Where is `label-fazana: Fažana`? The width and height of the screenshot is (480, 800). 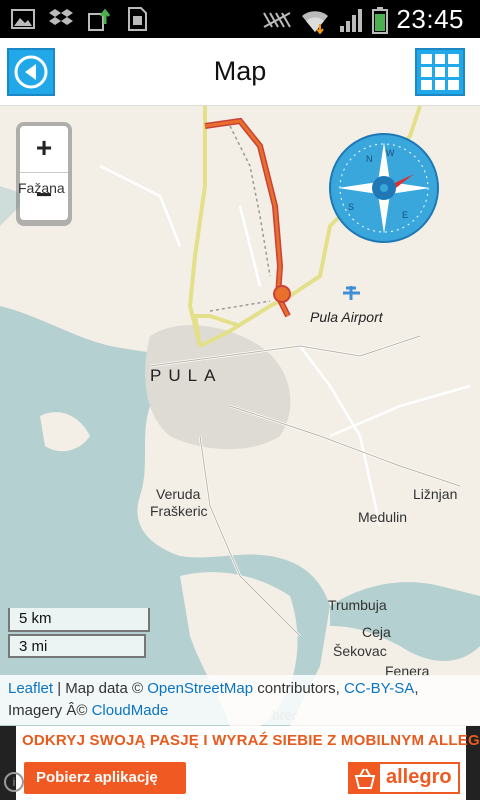 label-fazana: Fažana is located at coordinates (41, 188).